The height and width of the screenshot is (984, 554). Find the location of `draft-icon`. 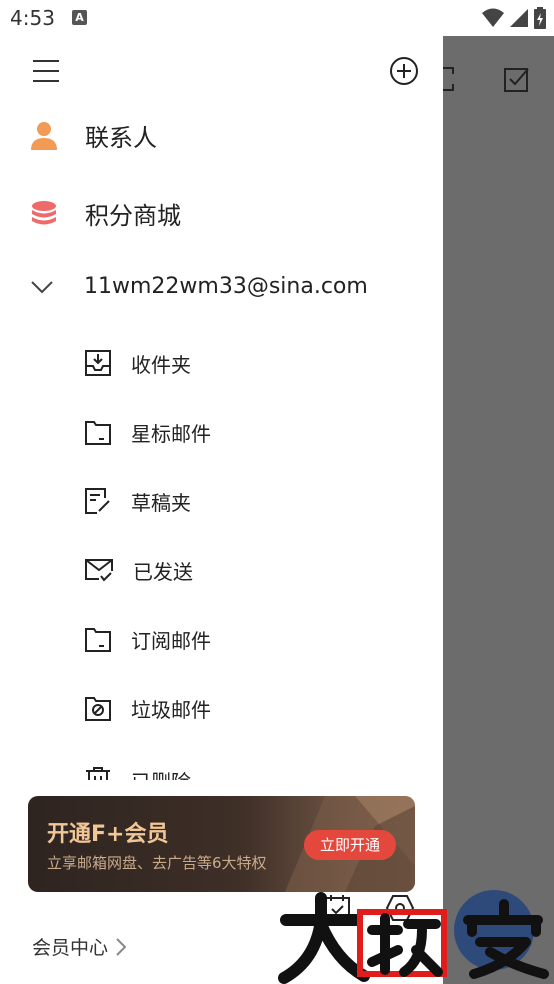

draft-icon is located at coordinates (97, 501).